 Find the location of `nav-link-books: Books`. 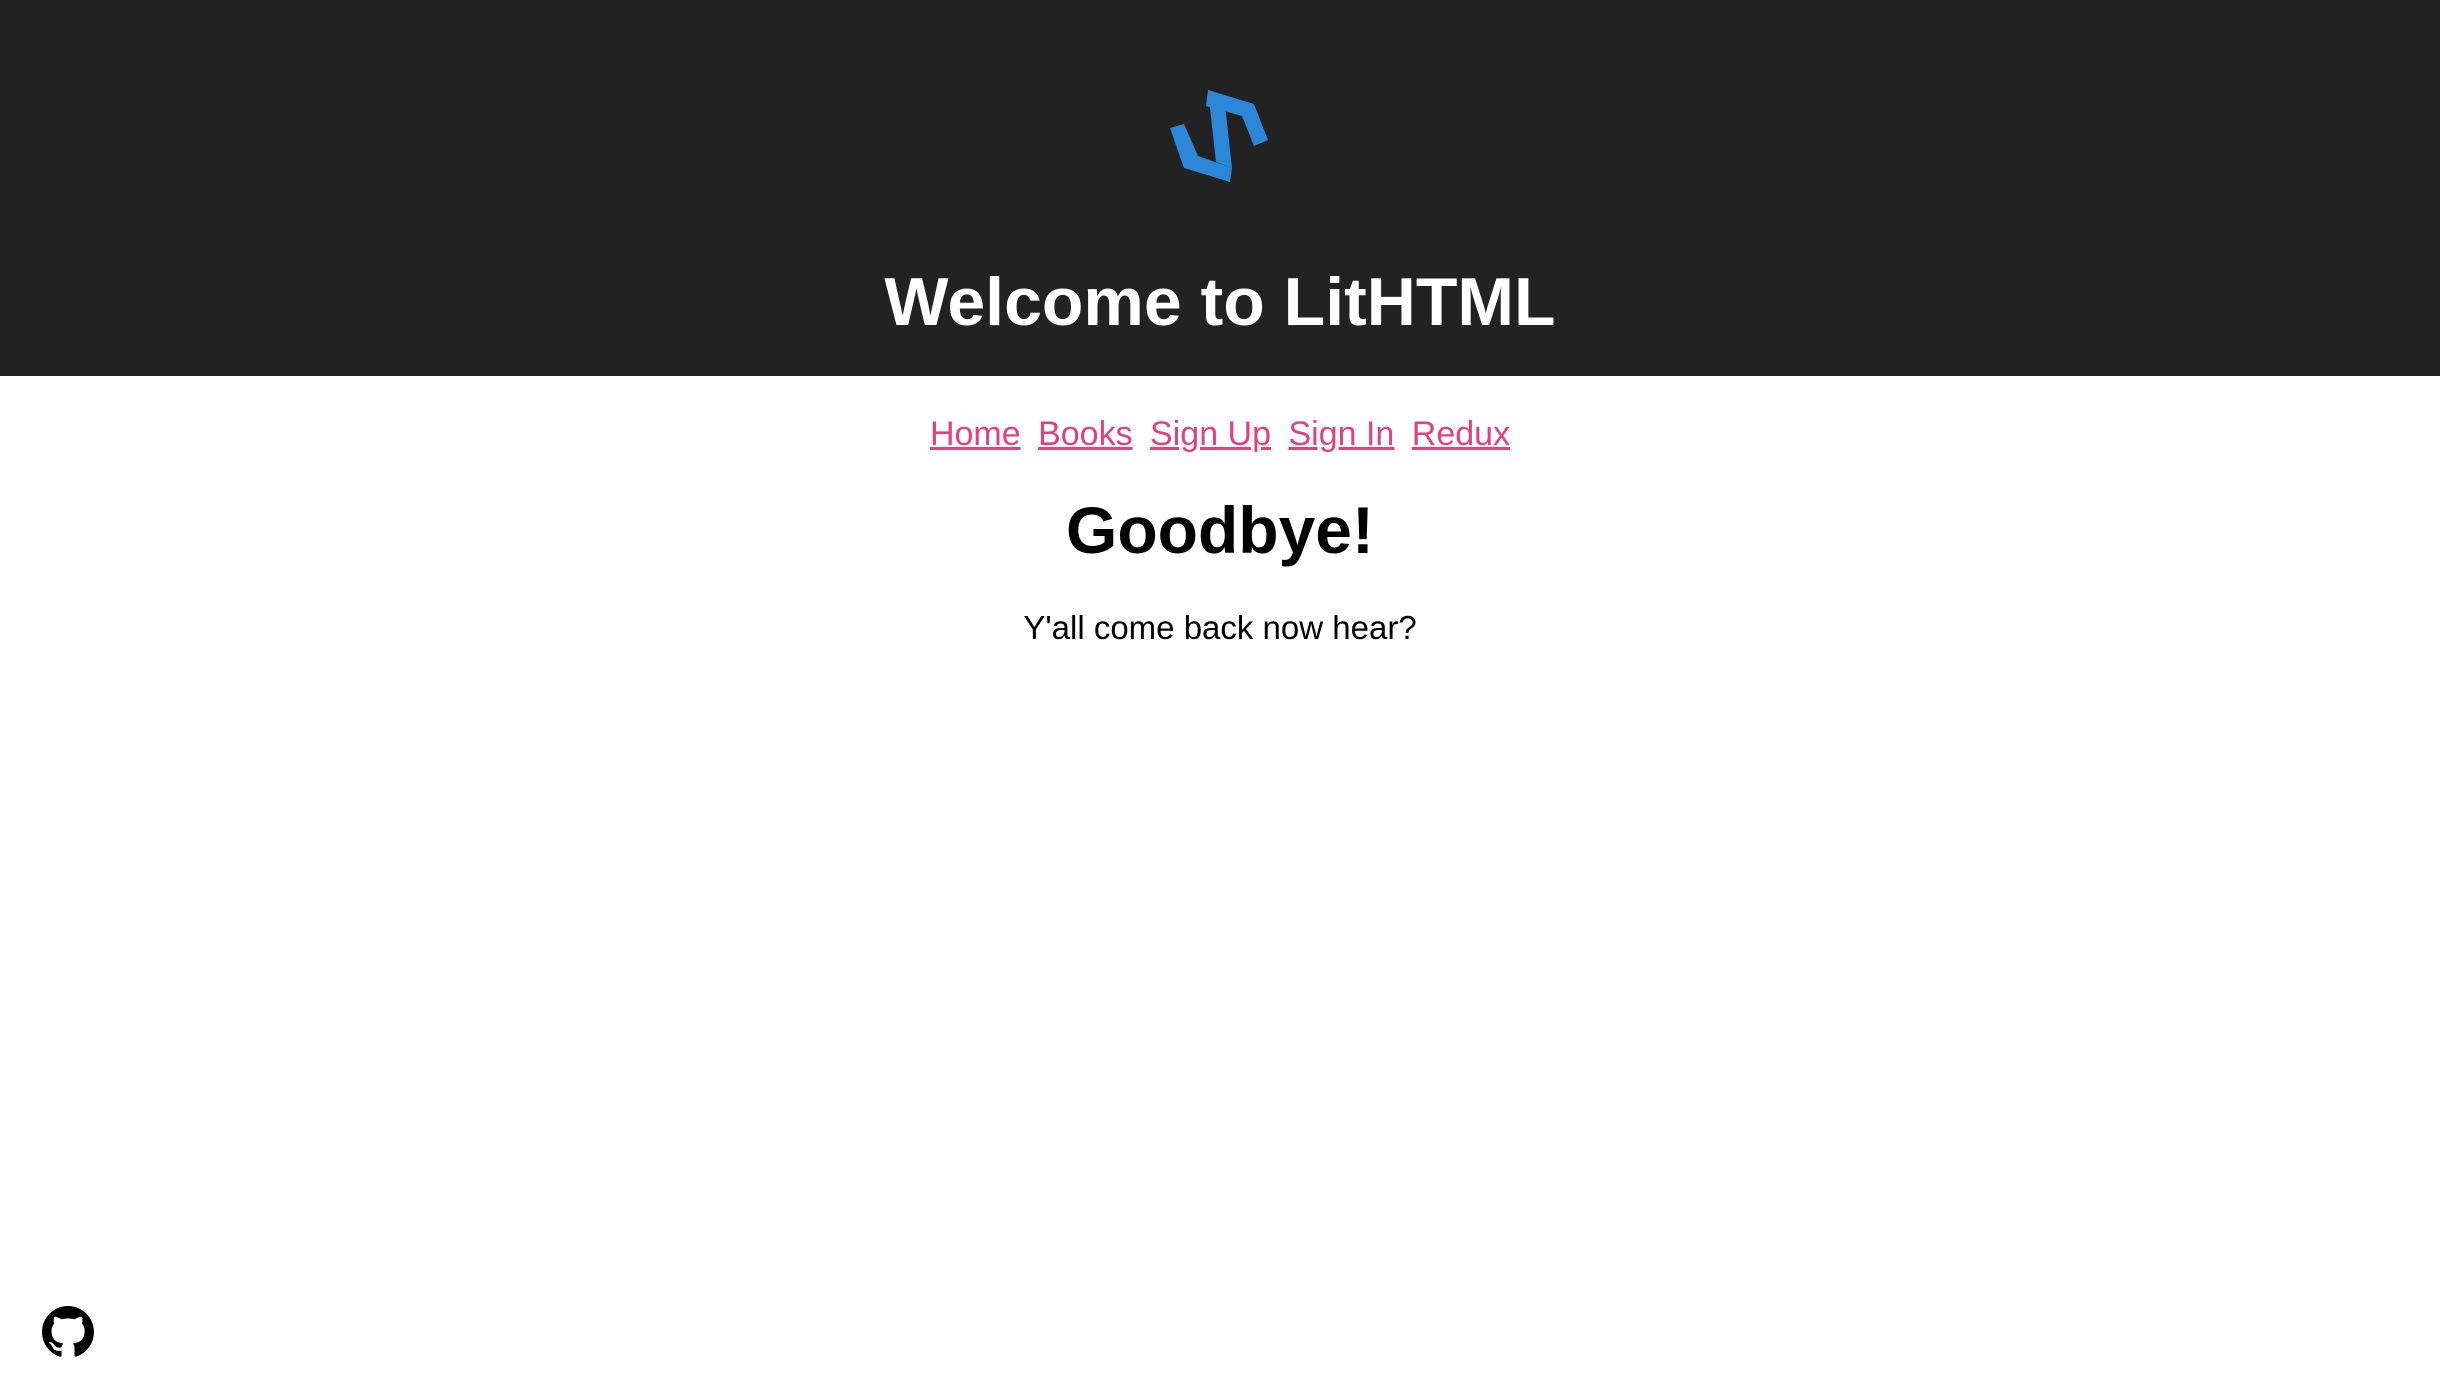

nav-link-books: Books is located at coordinates (1085, 434).